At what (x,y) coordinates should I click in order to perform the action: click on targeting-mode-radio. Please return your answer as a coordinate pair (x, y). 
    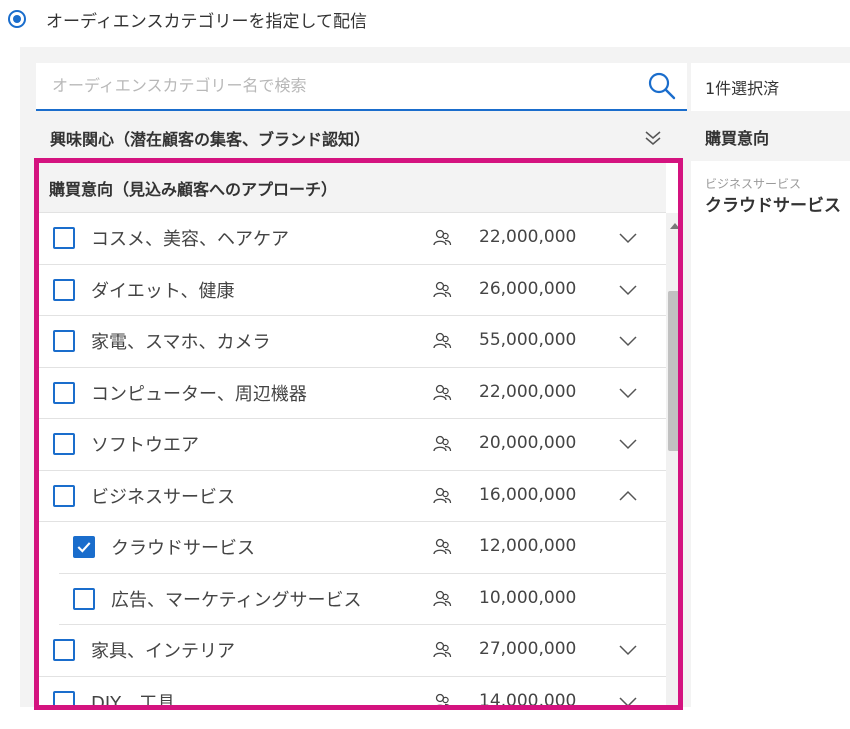
    Looking at the image, I should click on (17, 19).